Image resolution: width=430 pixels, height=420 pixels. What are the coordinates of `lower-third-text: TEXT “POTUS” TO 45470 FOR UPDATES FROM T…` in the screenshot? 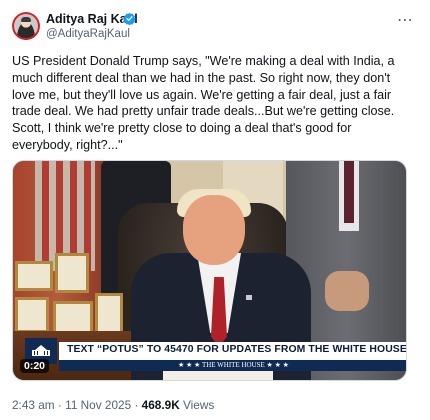 It's located at (237, 349).